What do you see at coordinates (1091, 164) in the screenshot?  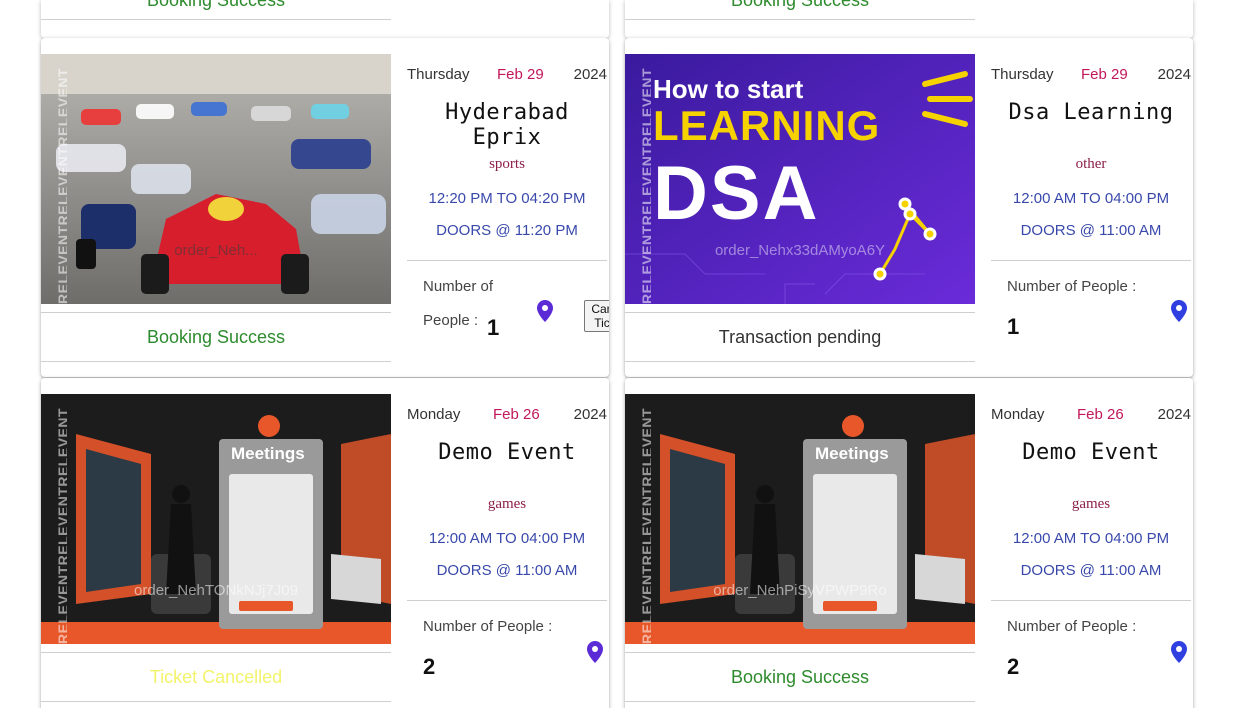 I see `event-category: other` at bounding box center [1091, 164].